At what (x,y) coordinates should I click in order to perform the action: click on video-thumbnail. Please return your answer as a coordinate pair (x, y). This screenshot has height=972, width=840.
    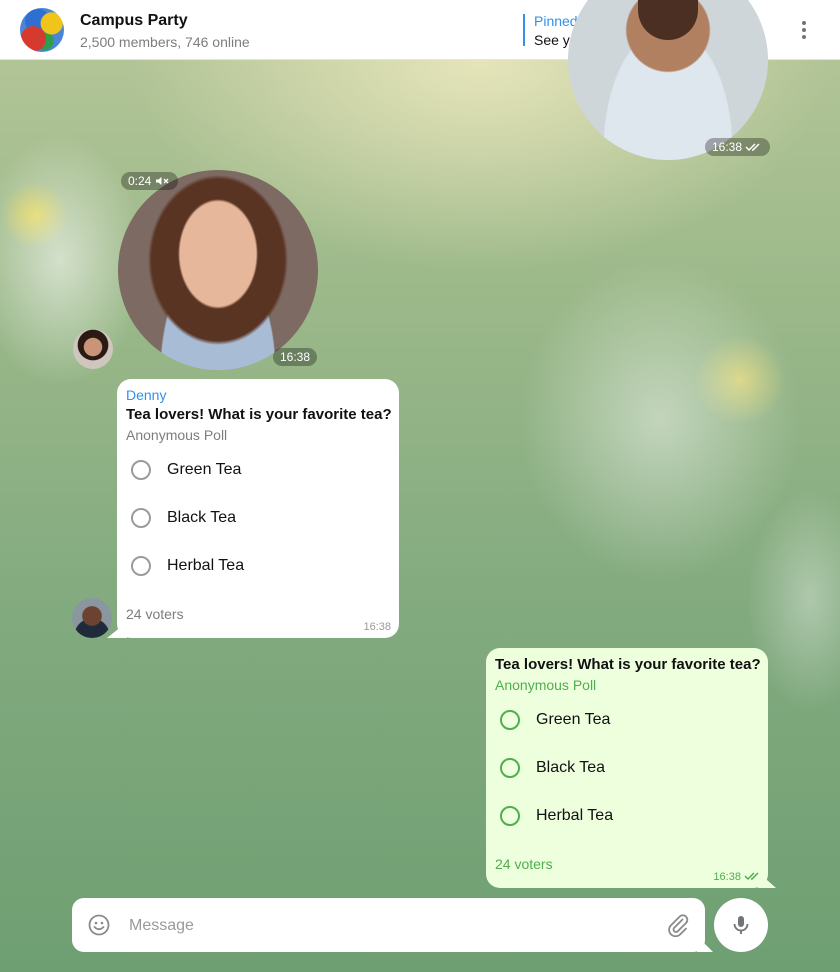
    Looking at the image, I should click on (668, 20).